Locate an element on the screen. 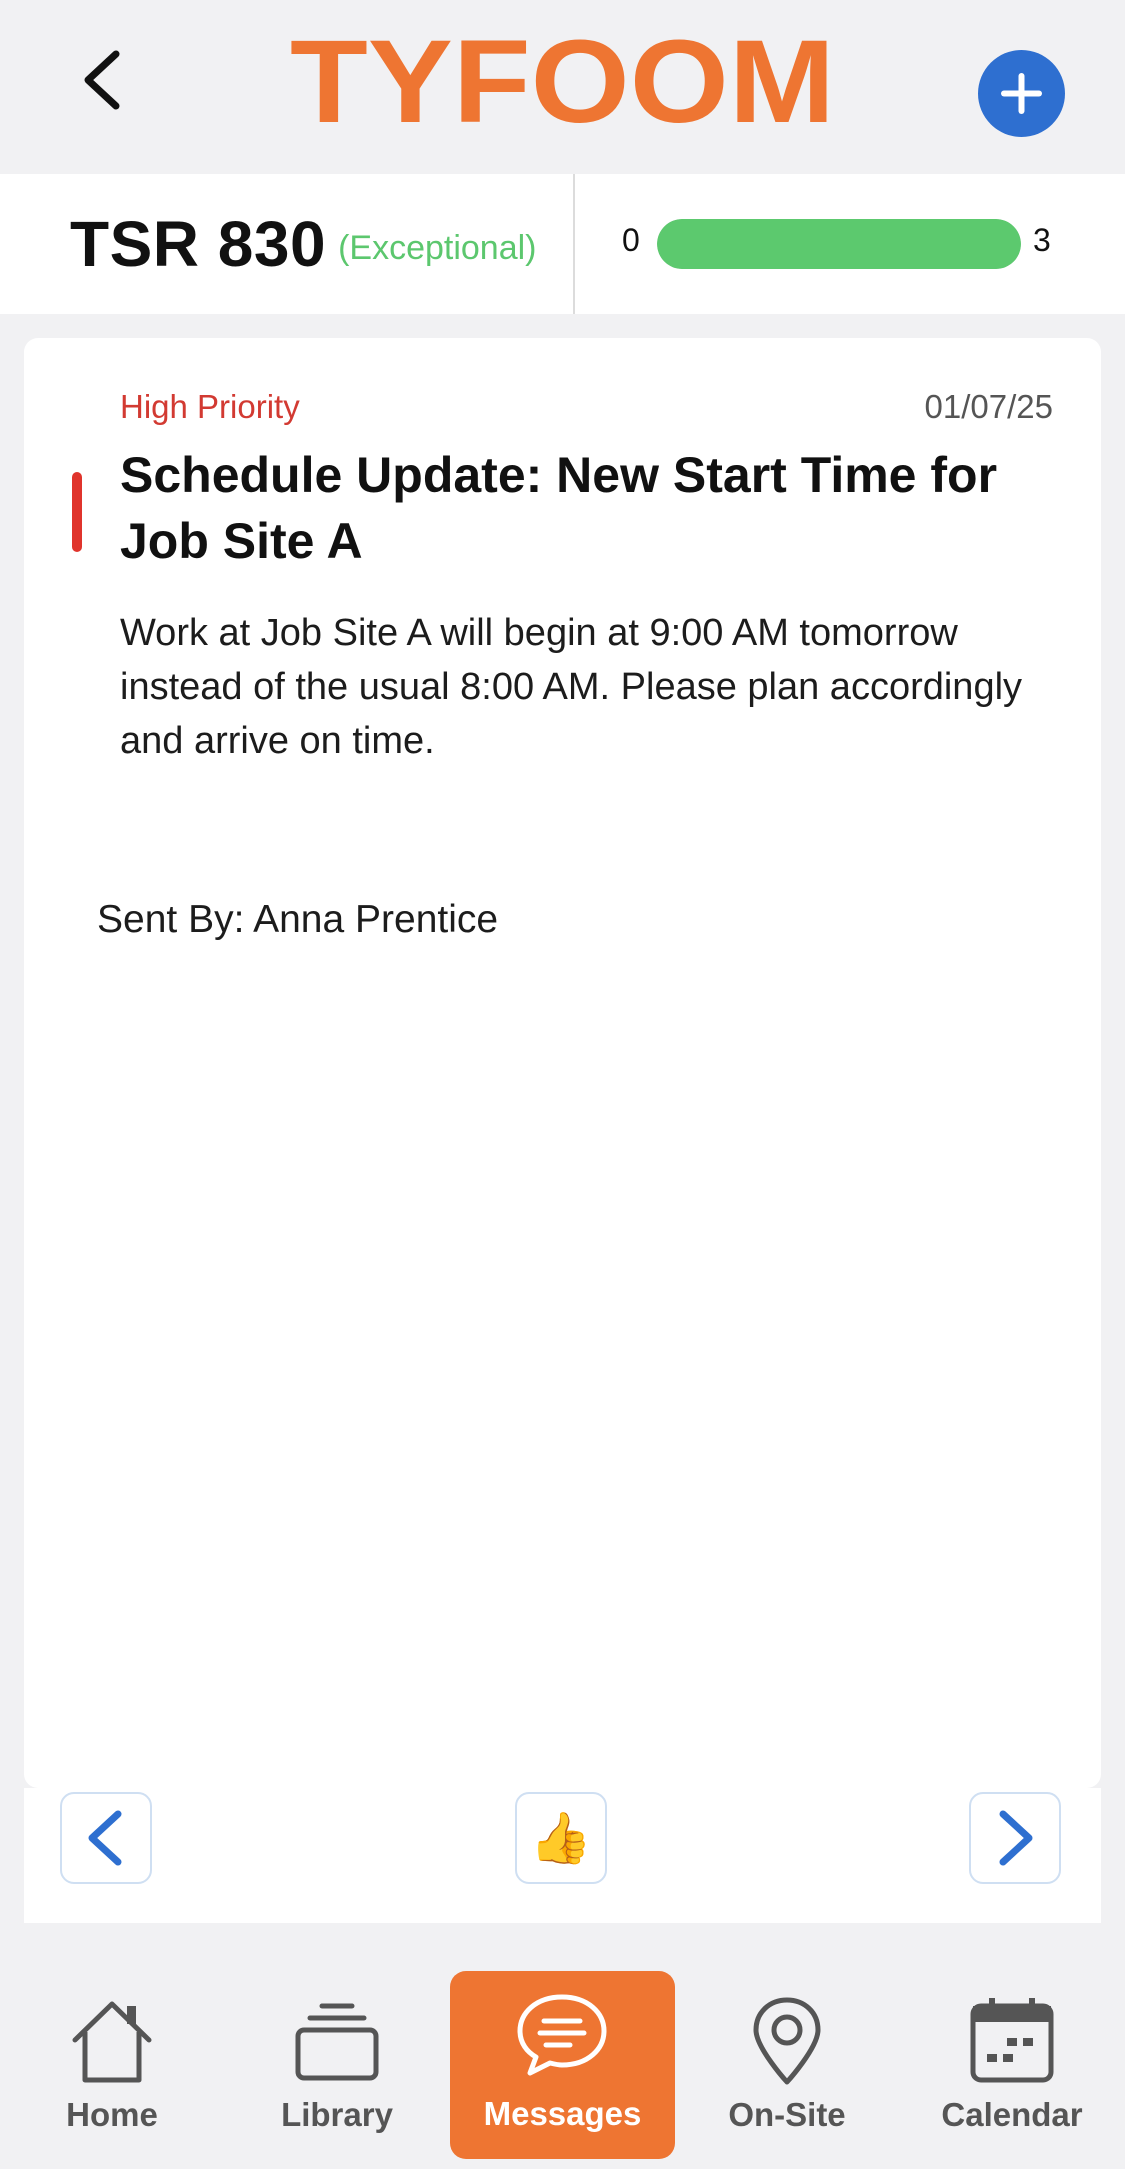 Image resolution: width=1125 pixels, height=2169 pixels. library-icon is located at coordinates (337, 2042).